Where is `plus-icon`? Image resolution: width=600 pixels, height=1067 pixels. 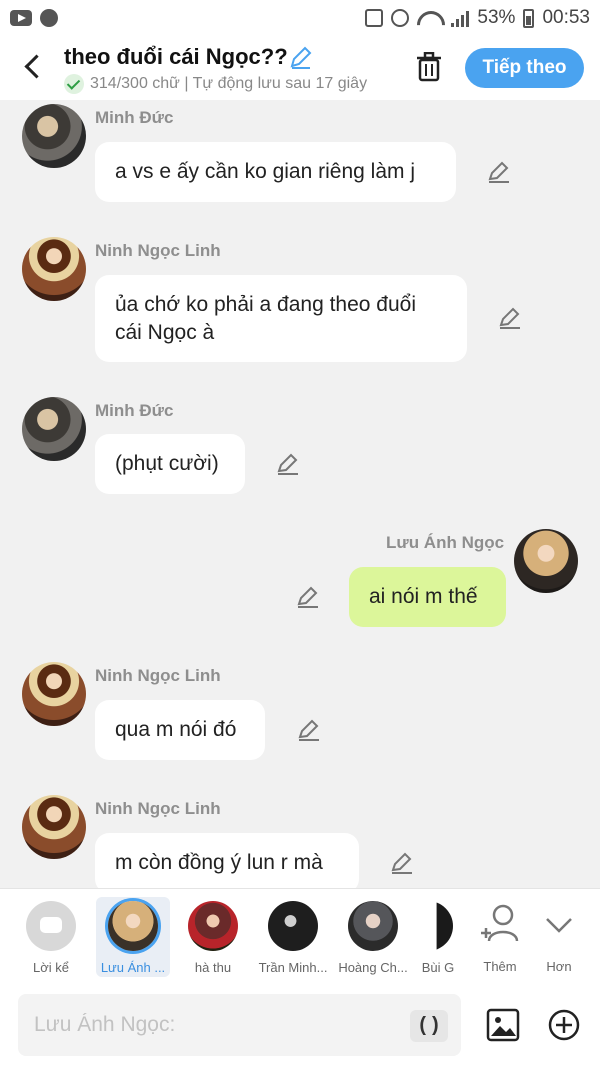
plus-icon is located at coordinates (564, 1025).